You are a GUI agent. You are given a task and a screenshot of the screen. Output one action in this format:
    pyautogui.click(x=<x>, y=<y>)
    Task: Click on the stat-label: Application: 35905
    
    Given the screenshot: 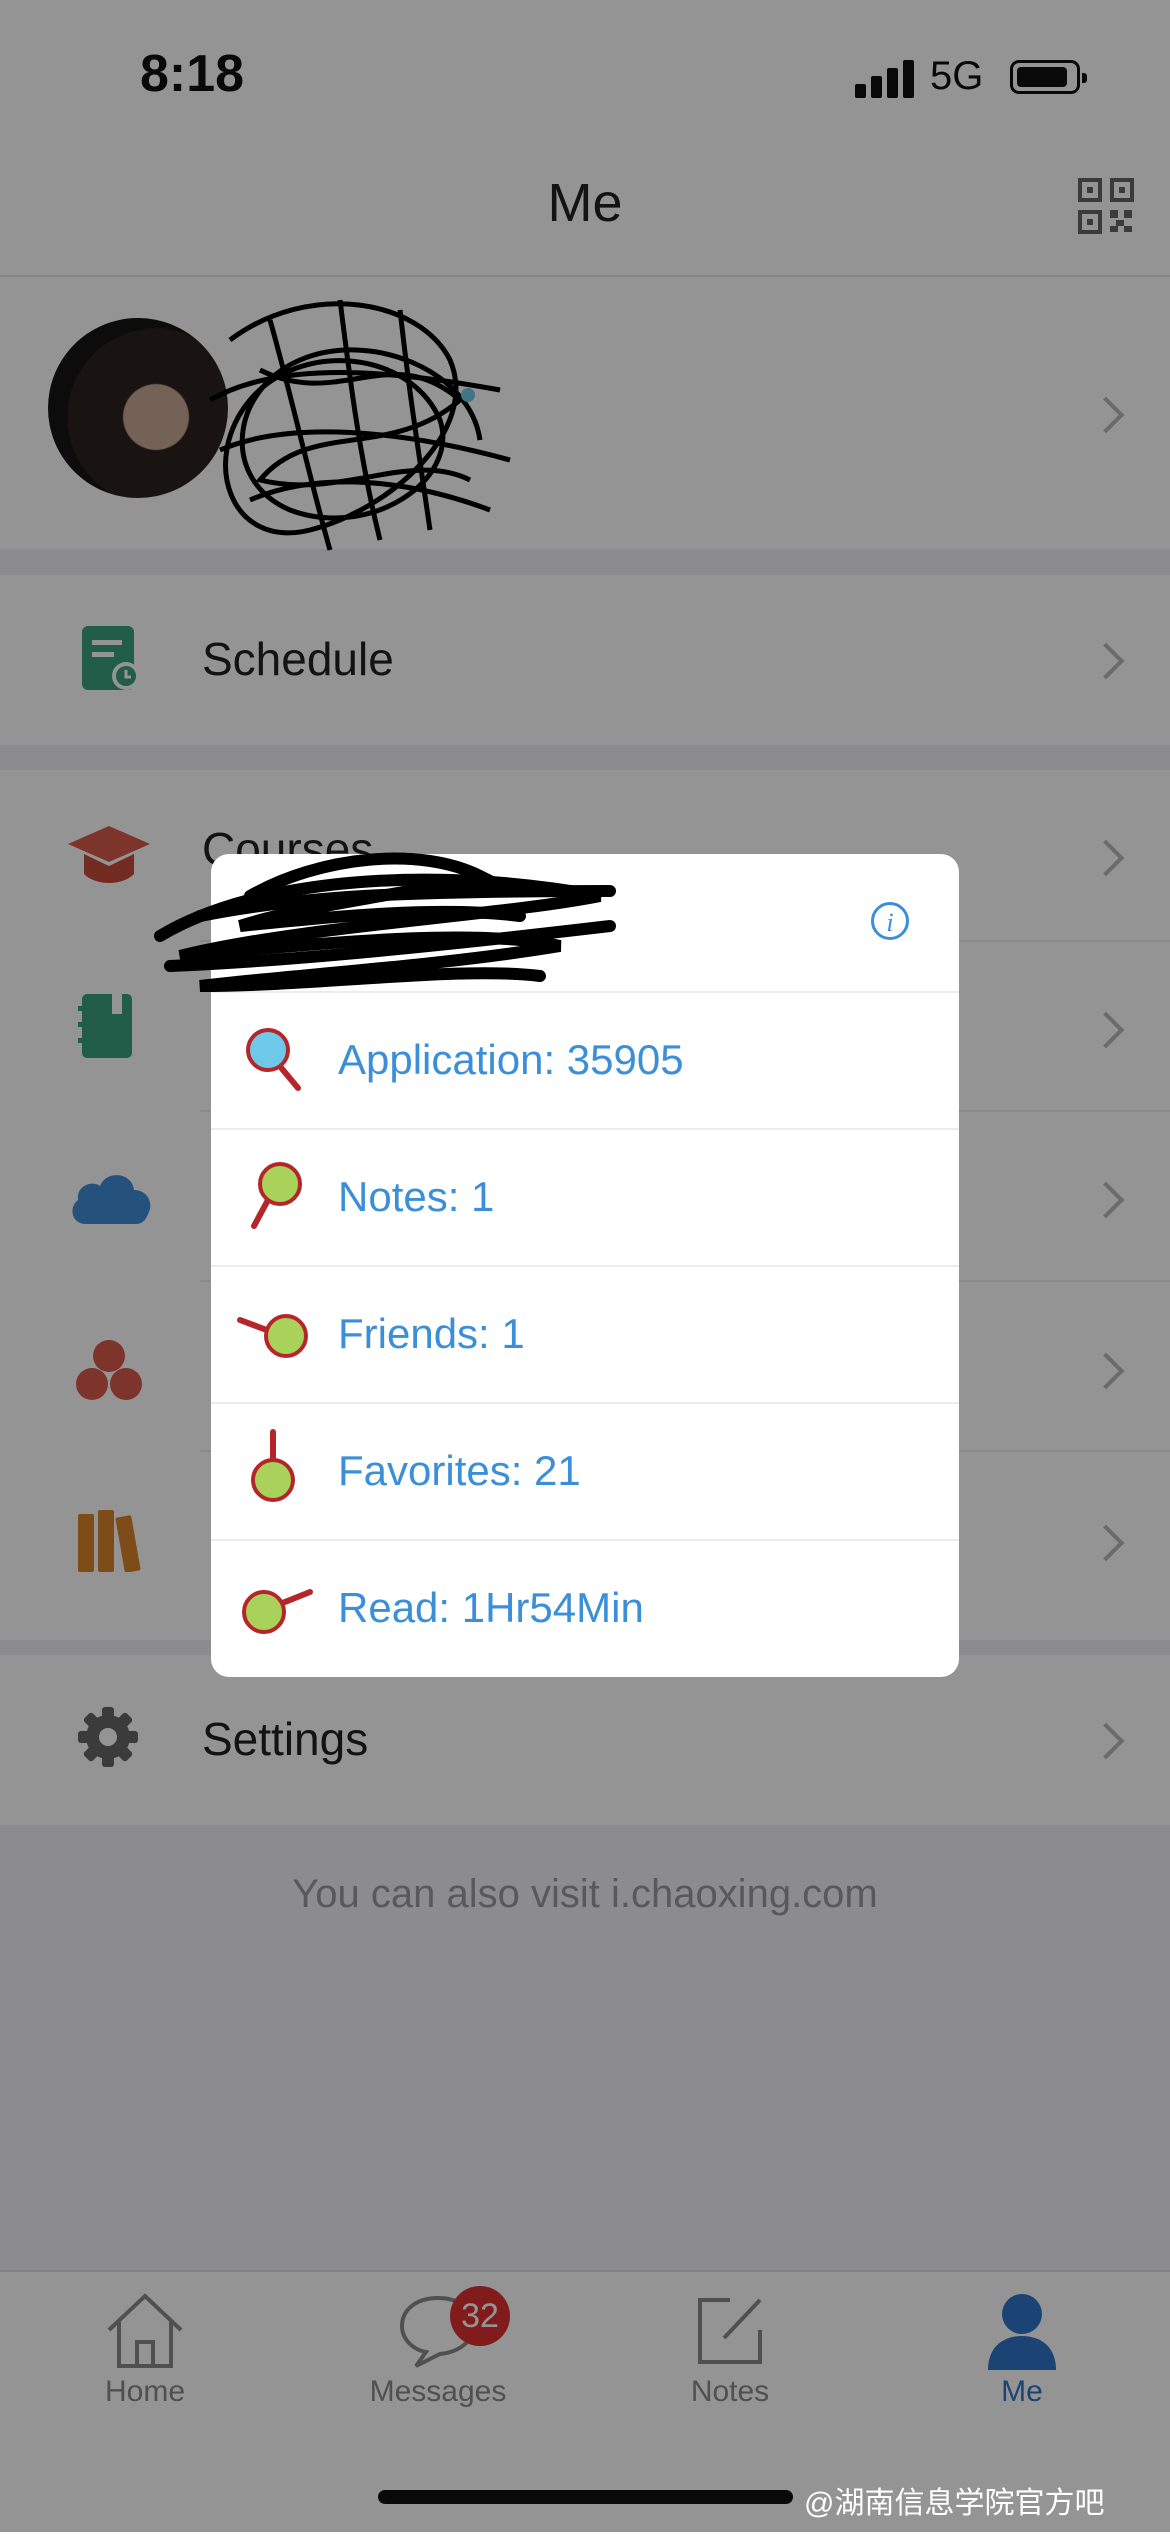 What is the action you would take?
    pyautogui.click(x=511, y=1059)
    